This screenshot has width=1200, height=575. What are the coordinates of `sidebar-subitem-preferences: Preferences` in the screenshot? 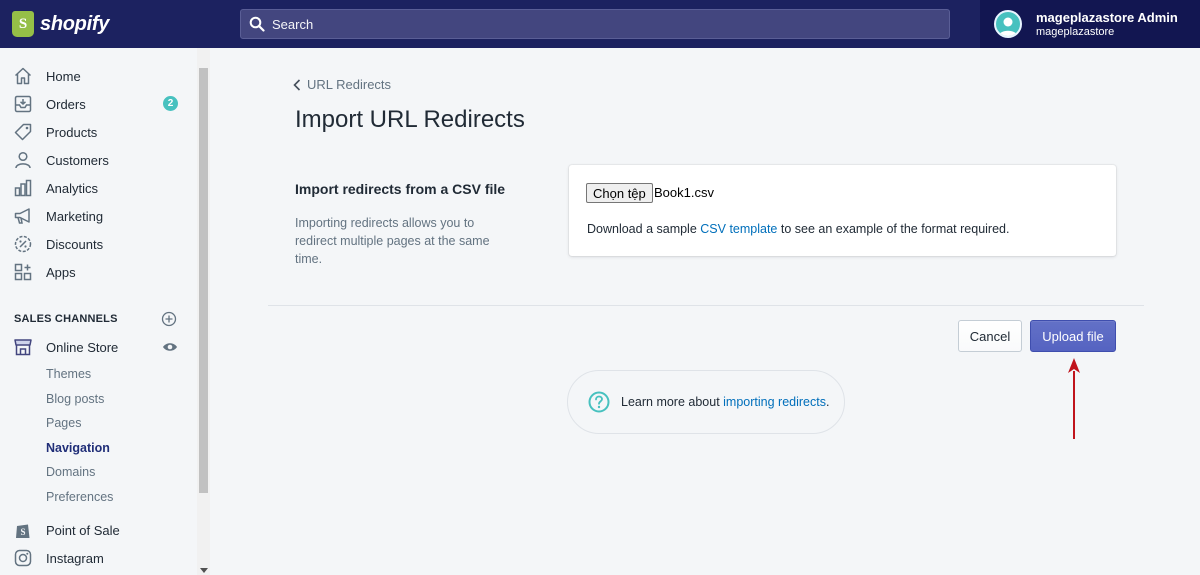 It's located at (79, 497).